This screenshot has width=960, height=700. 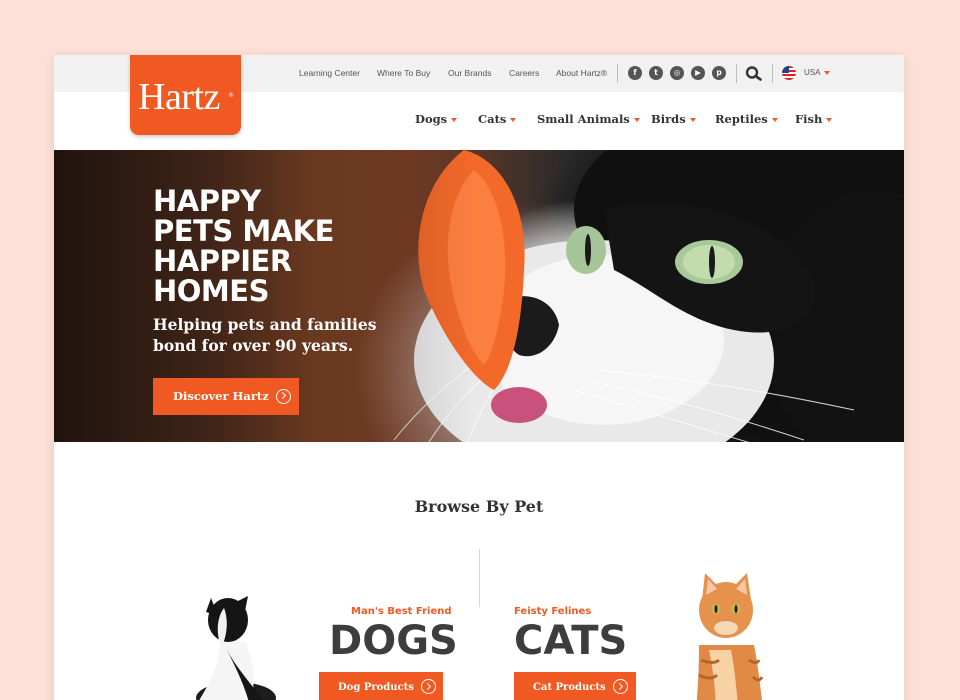 What do you see at coordinates (730, 636) in the screenshot?
I see `cat-photo-browse` at bounding box center [730, 636].